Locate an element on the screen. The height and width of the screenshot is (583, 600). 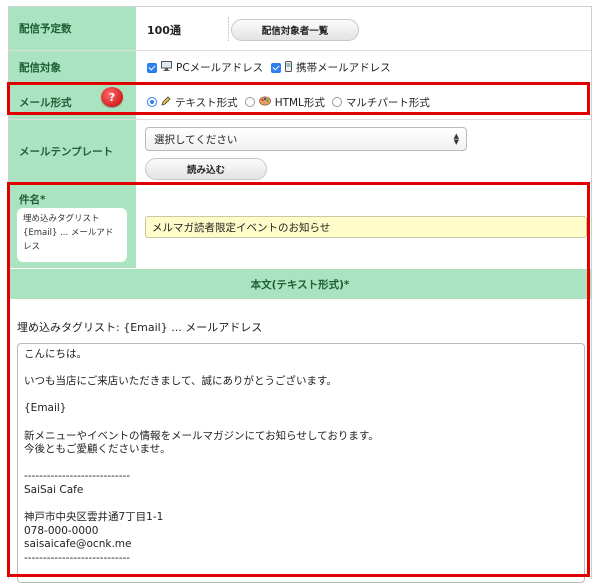
html-format-label: HTML形式 is located at coordinates (299, 102).